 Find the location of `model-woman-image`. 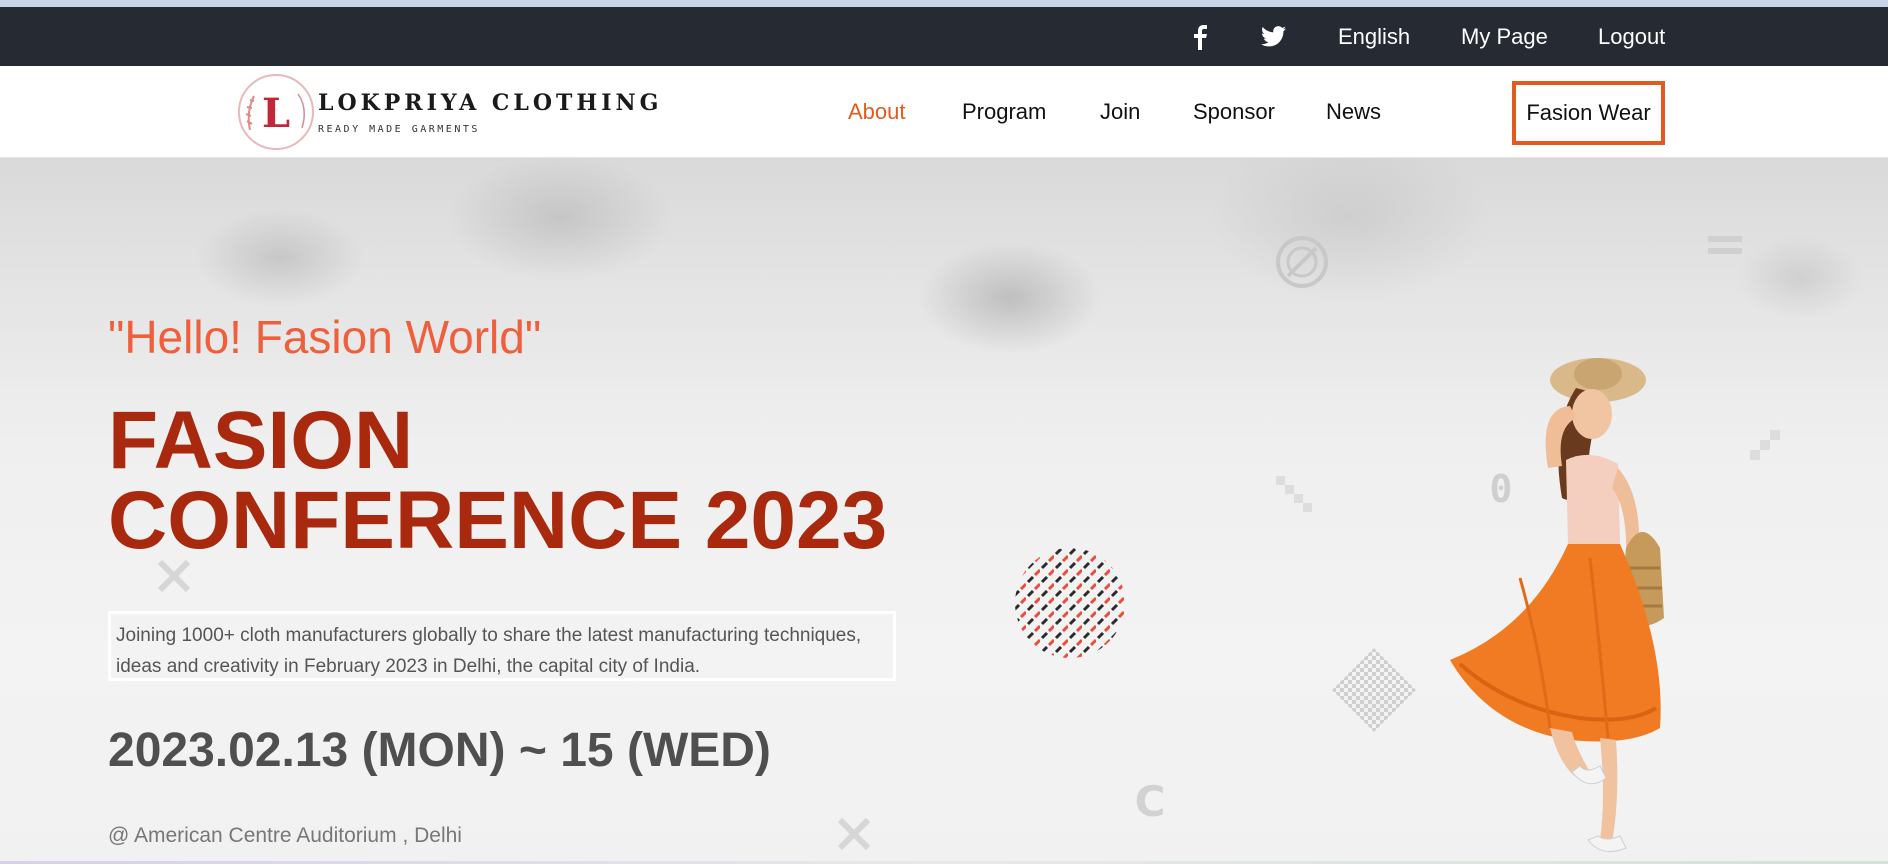

model-woman-image is located at coordinates (1557, 605).